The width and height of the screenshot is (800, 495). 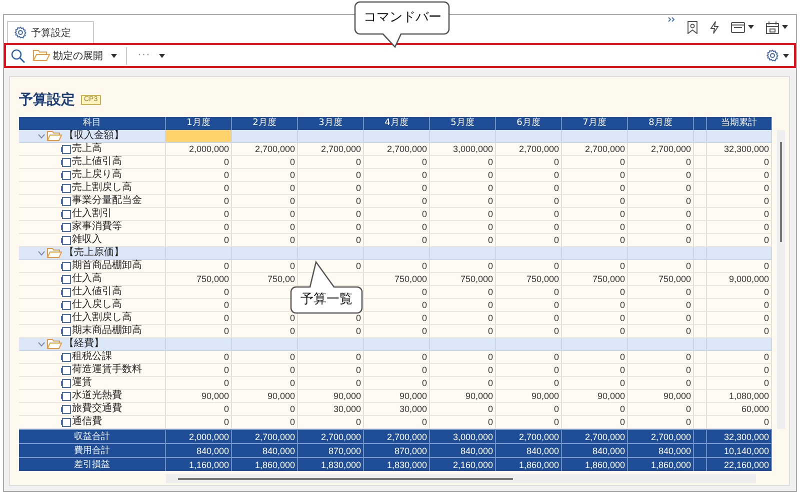 What do you see at coordinates (107, 266) in the screenshot?
I see `account-label: 期首商品棚卸高` at bounding box center [107, 266].